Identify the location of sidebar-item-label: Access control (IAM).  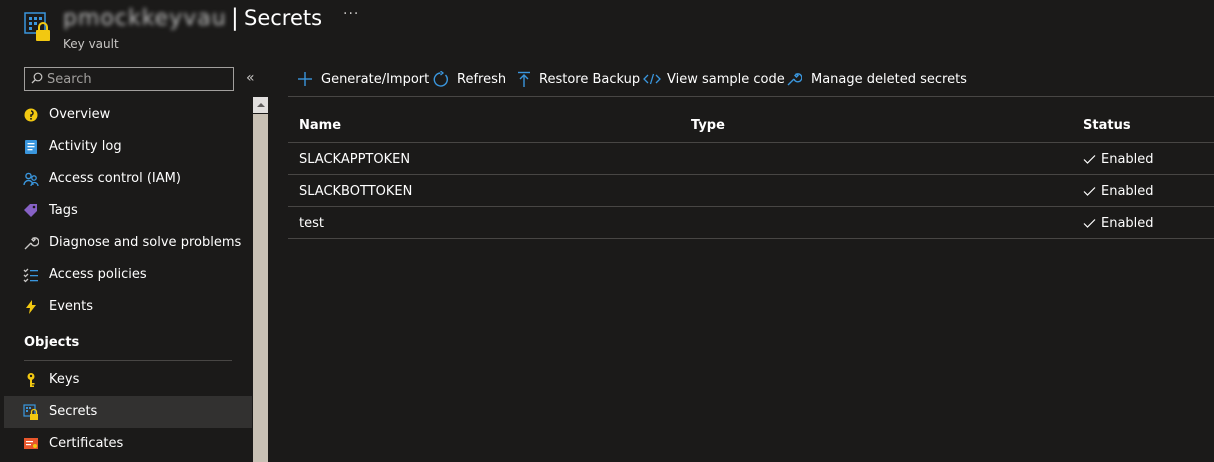
(115, 178).